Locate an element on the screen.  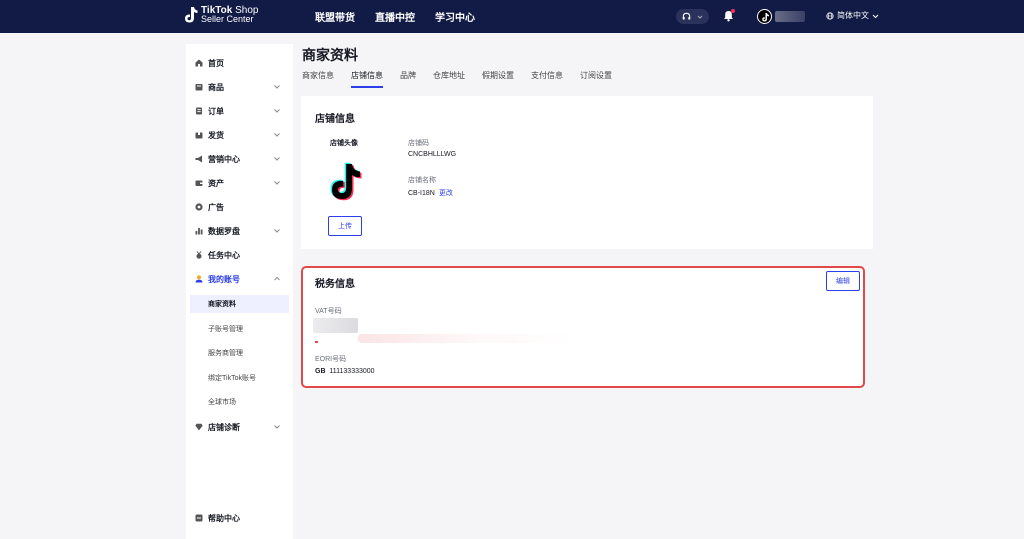
shop-code-label: 店铺码 is located at coordinates (418, 143).